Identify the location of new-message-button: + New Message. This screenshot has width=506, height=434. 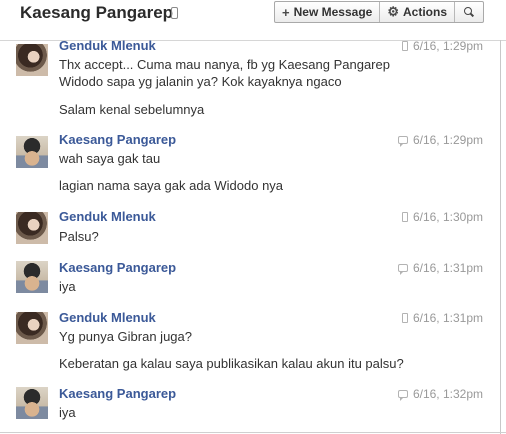
(328, 12).